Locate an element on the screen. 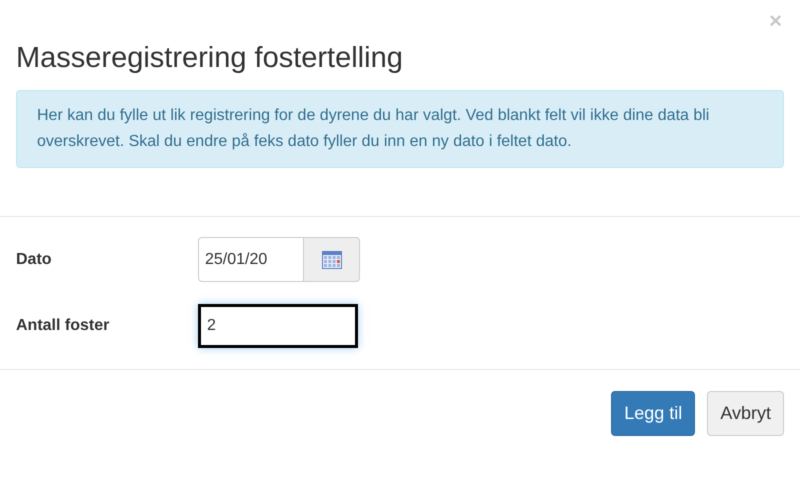 Image resolution: width=800 pixels, height=490 pixels. cancel-button: Avbryt is located at coordinates (745, 413).